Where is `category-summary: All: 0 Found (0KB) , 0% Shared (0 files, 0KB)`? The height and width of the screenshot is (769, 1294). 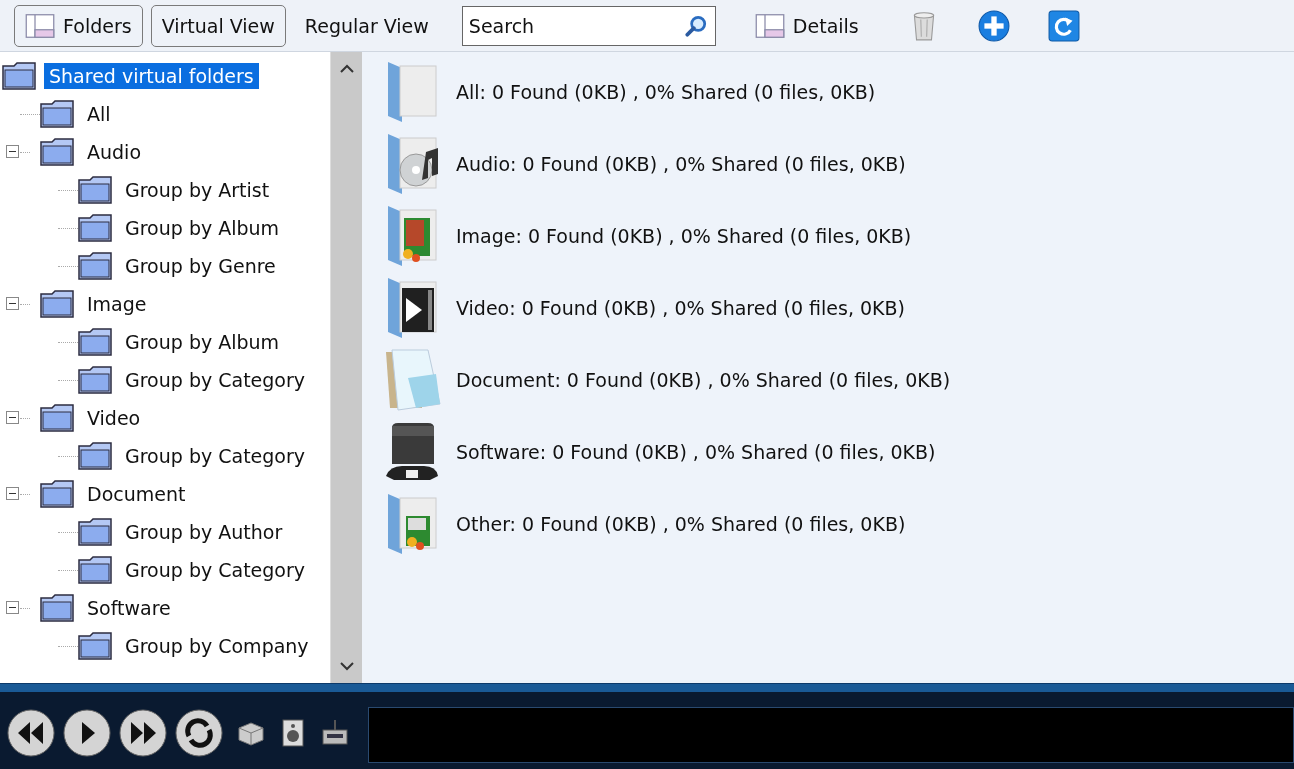
category-summary: All: 0 Found (0KB) , 0% Shared (0 files, 0KB) is located at coordinates (666, 92).